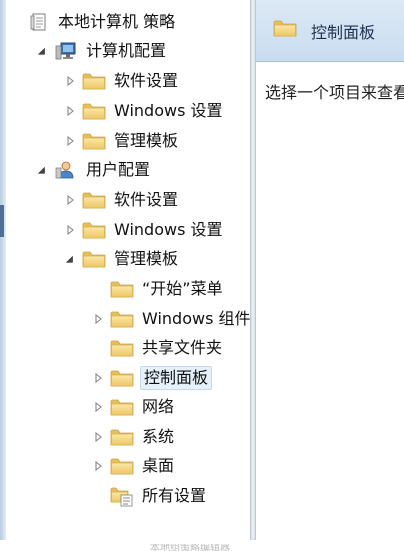 The width and height of the screenshot is (404, 551). Describe the element at coordinates (182, 288) in the screenshot. I see `tree-label: “开始”菜单` at that location.